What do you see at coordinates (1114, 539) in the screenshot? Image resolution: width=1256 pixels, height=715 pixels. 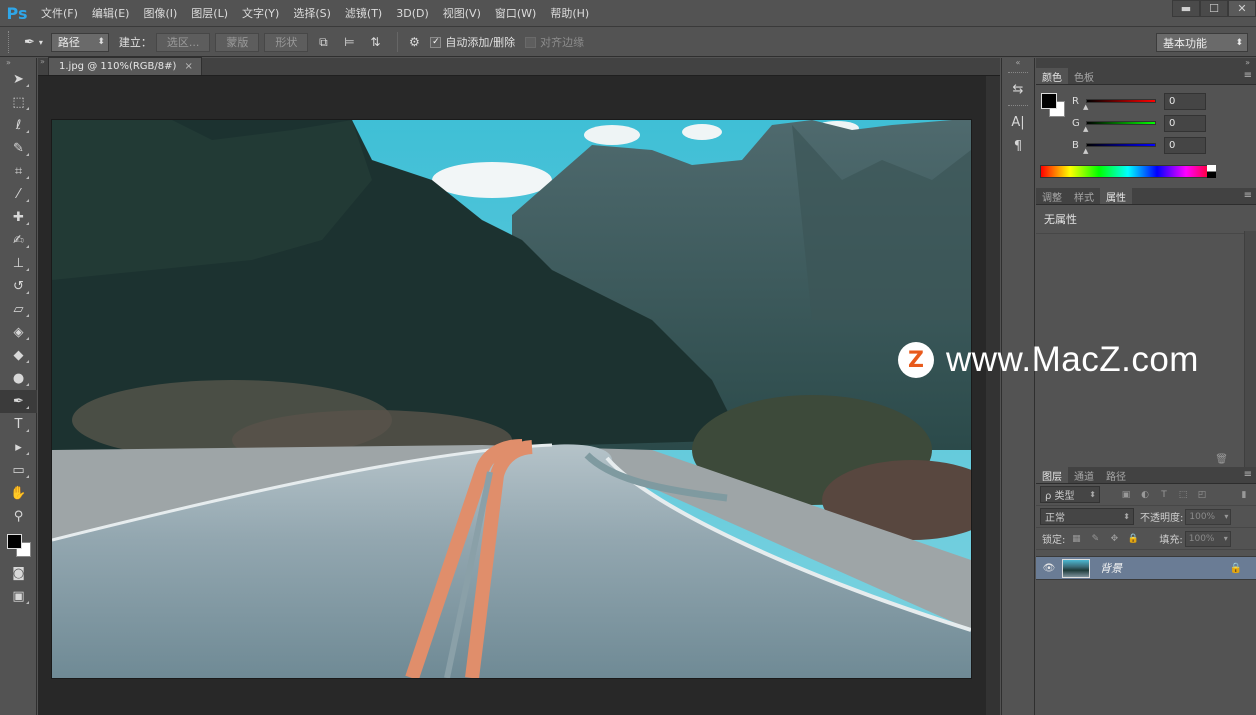 I see `lock-position-icon: ✥` at bounding box center [1114, 539].